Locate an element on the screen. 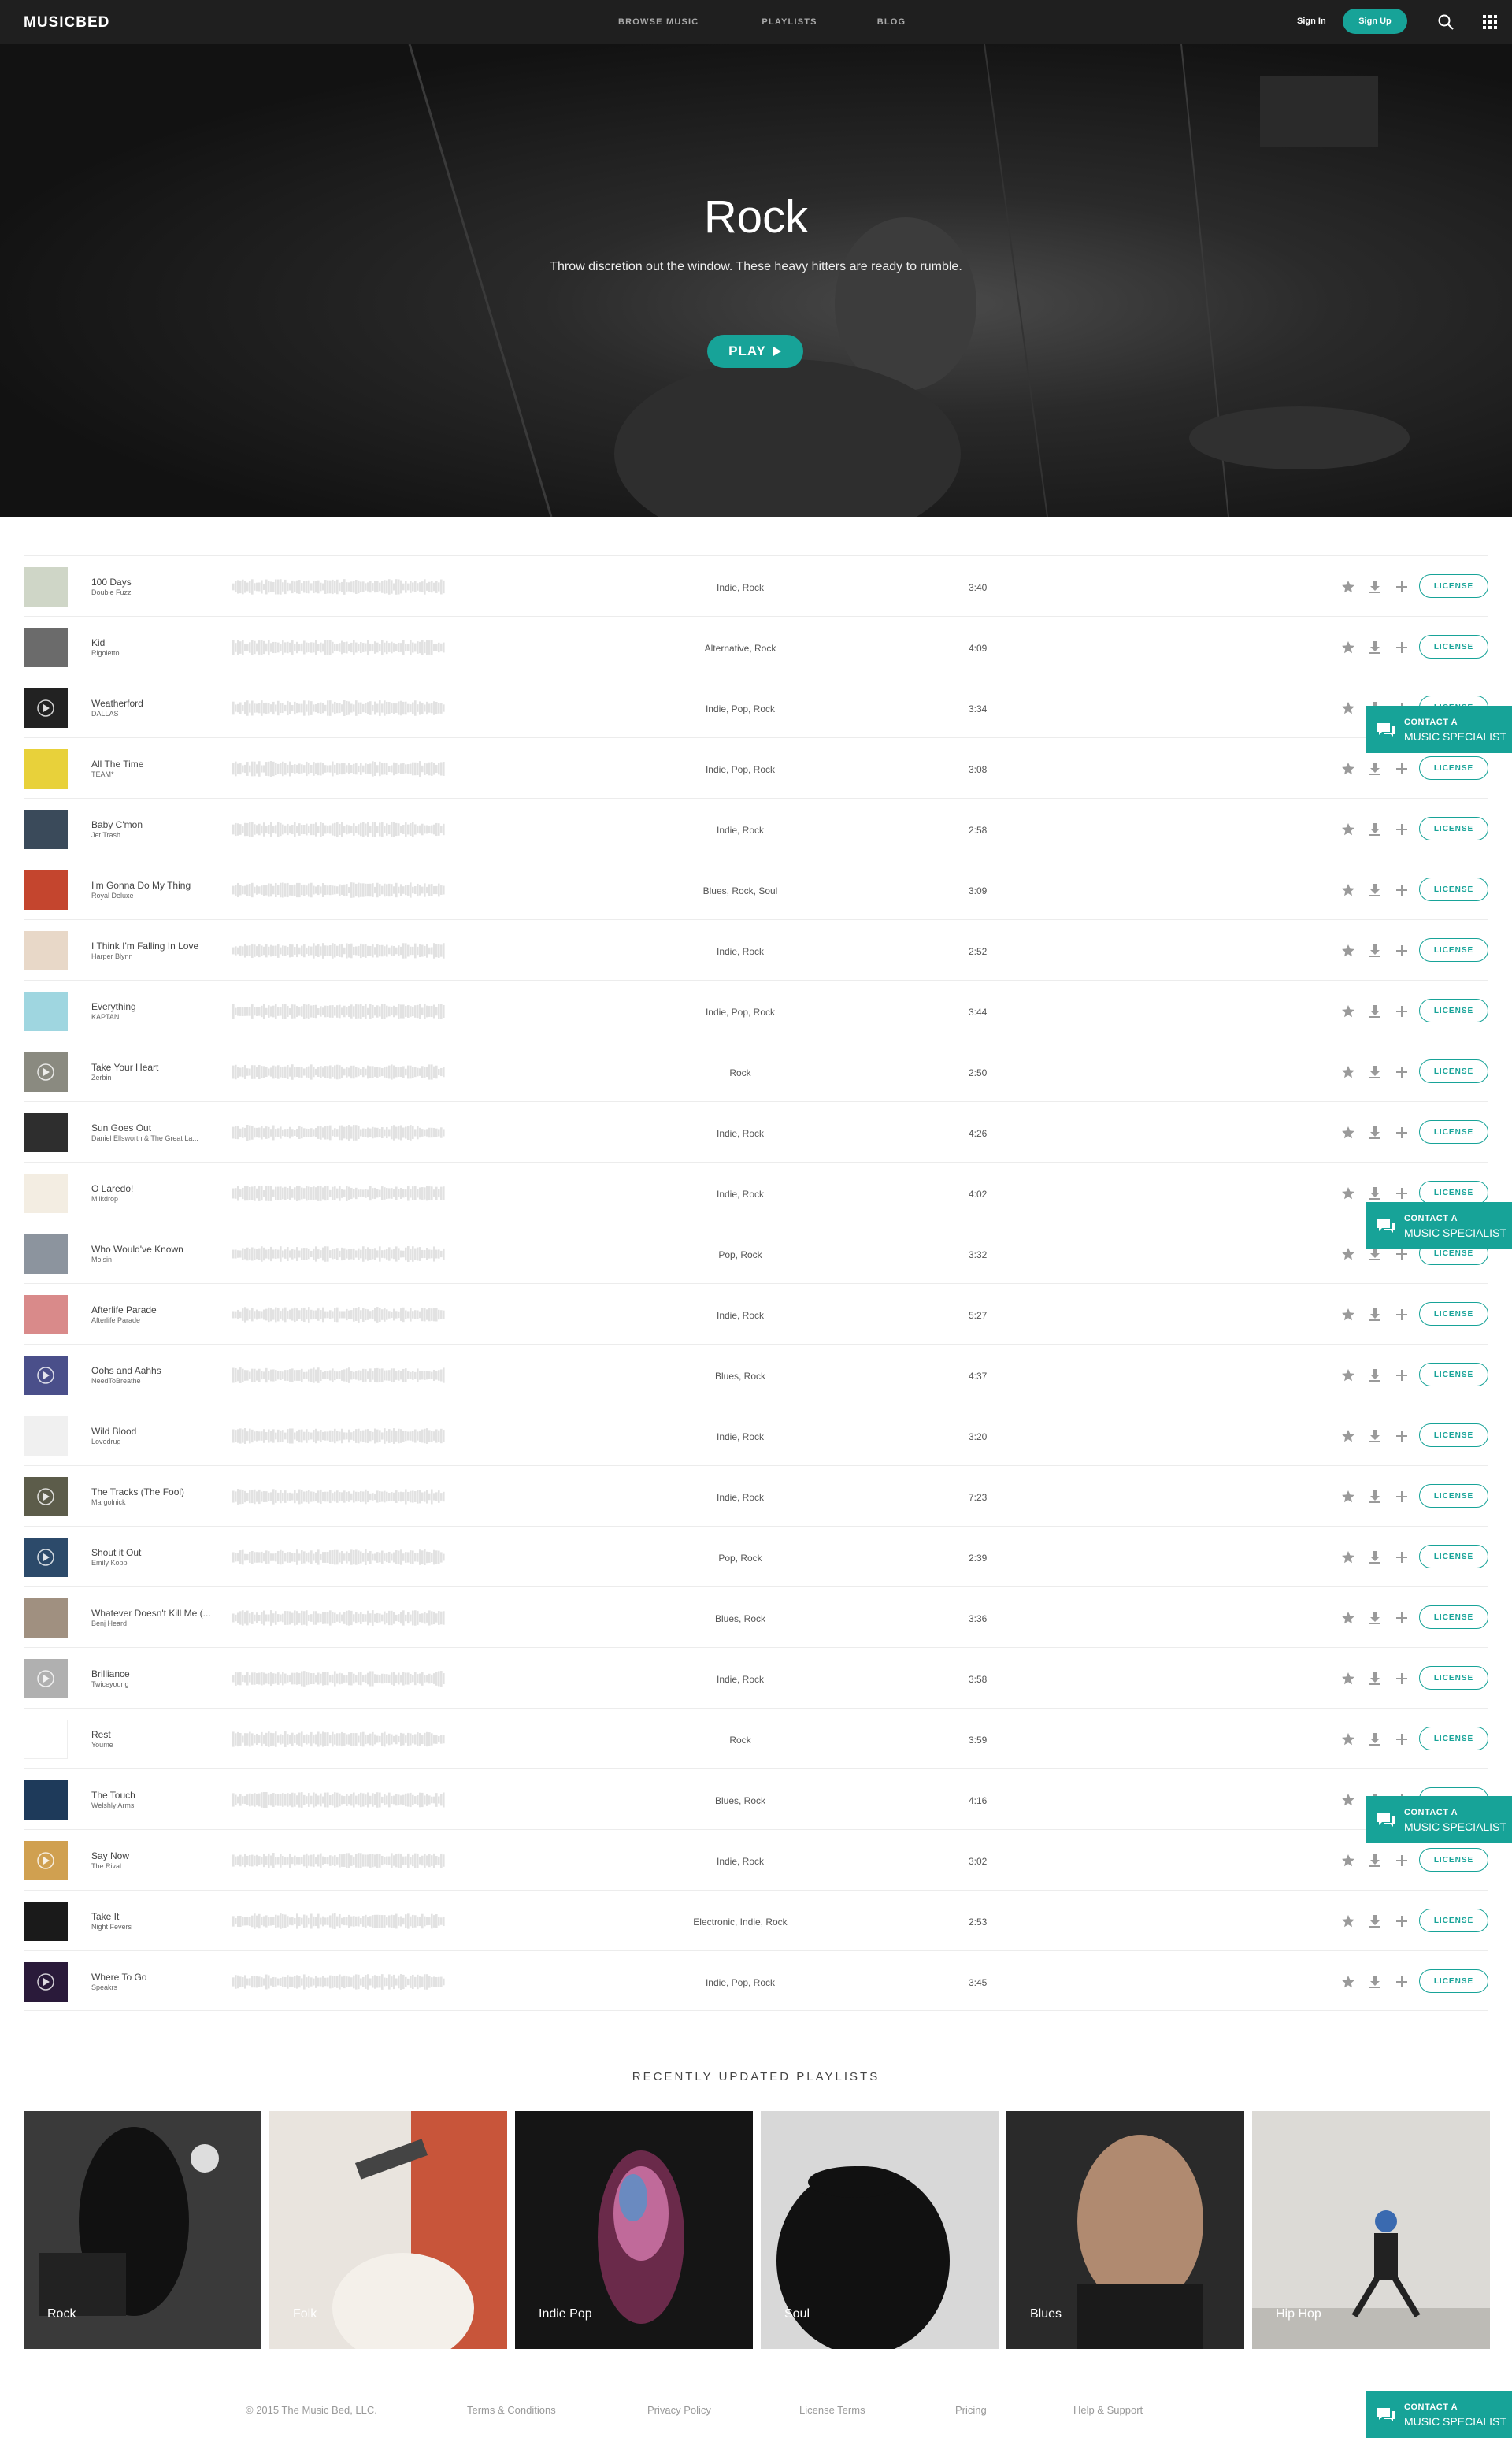  track-artist: Jet Trash is located at coordinates (170, 835).